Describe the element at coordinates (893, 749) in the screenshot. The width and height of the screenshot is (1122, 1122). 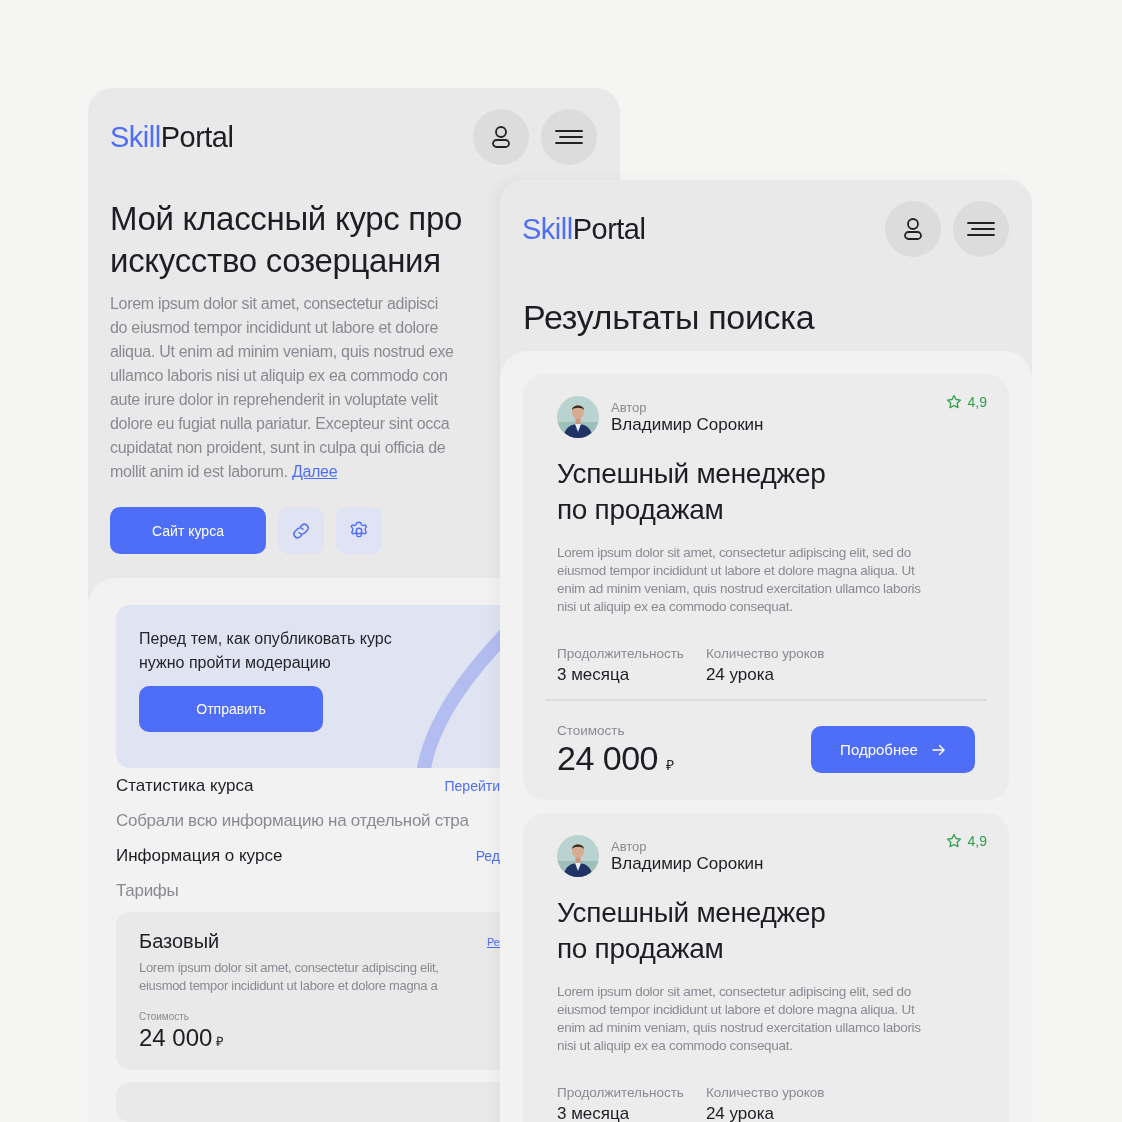
I see `details-button: Подробнее` at that location.